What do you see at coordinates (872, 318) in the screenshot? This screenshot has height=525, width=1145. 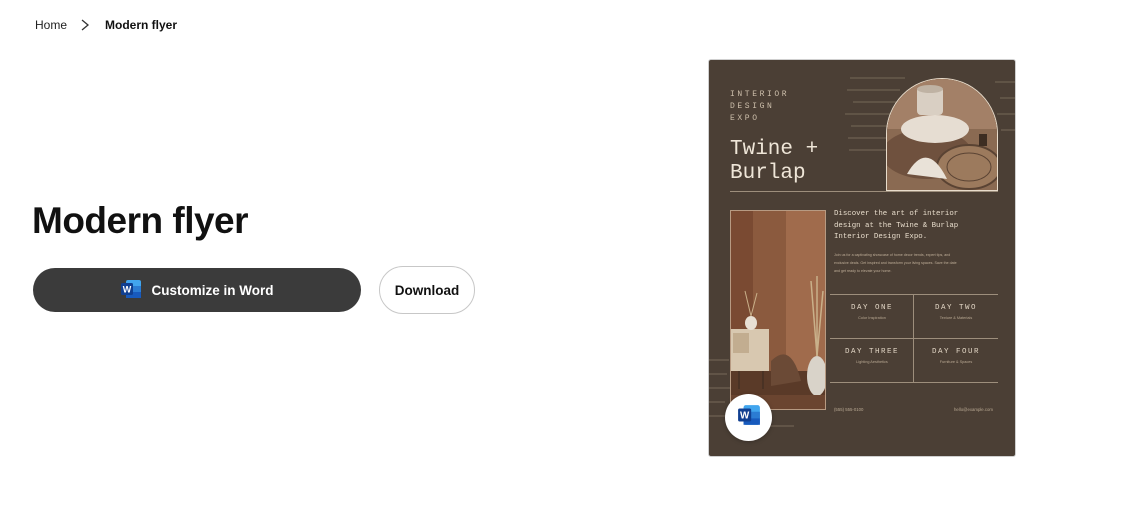 I see `day-topic: Color Inspiration` at bounding box center [872, 318].